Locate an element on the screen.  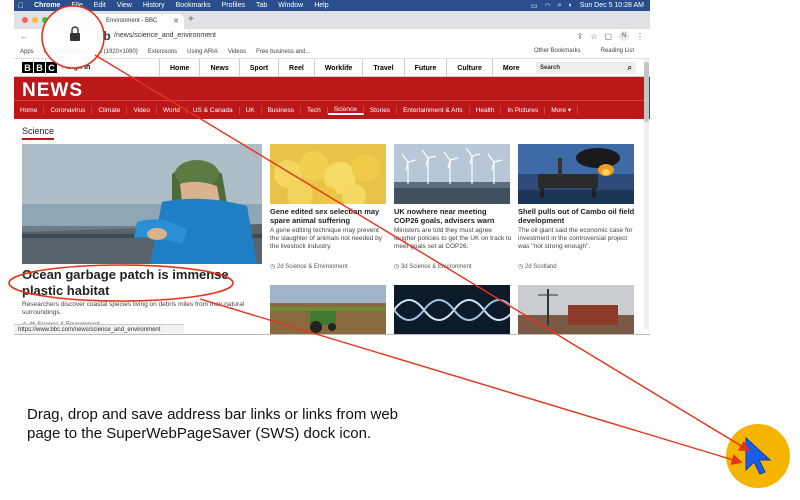
secnav-health: Health is located at coordinates (486, 110).